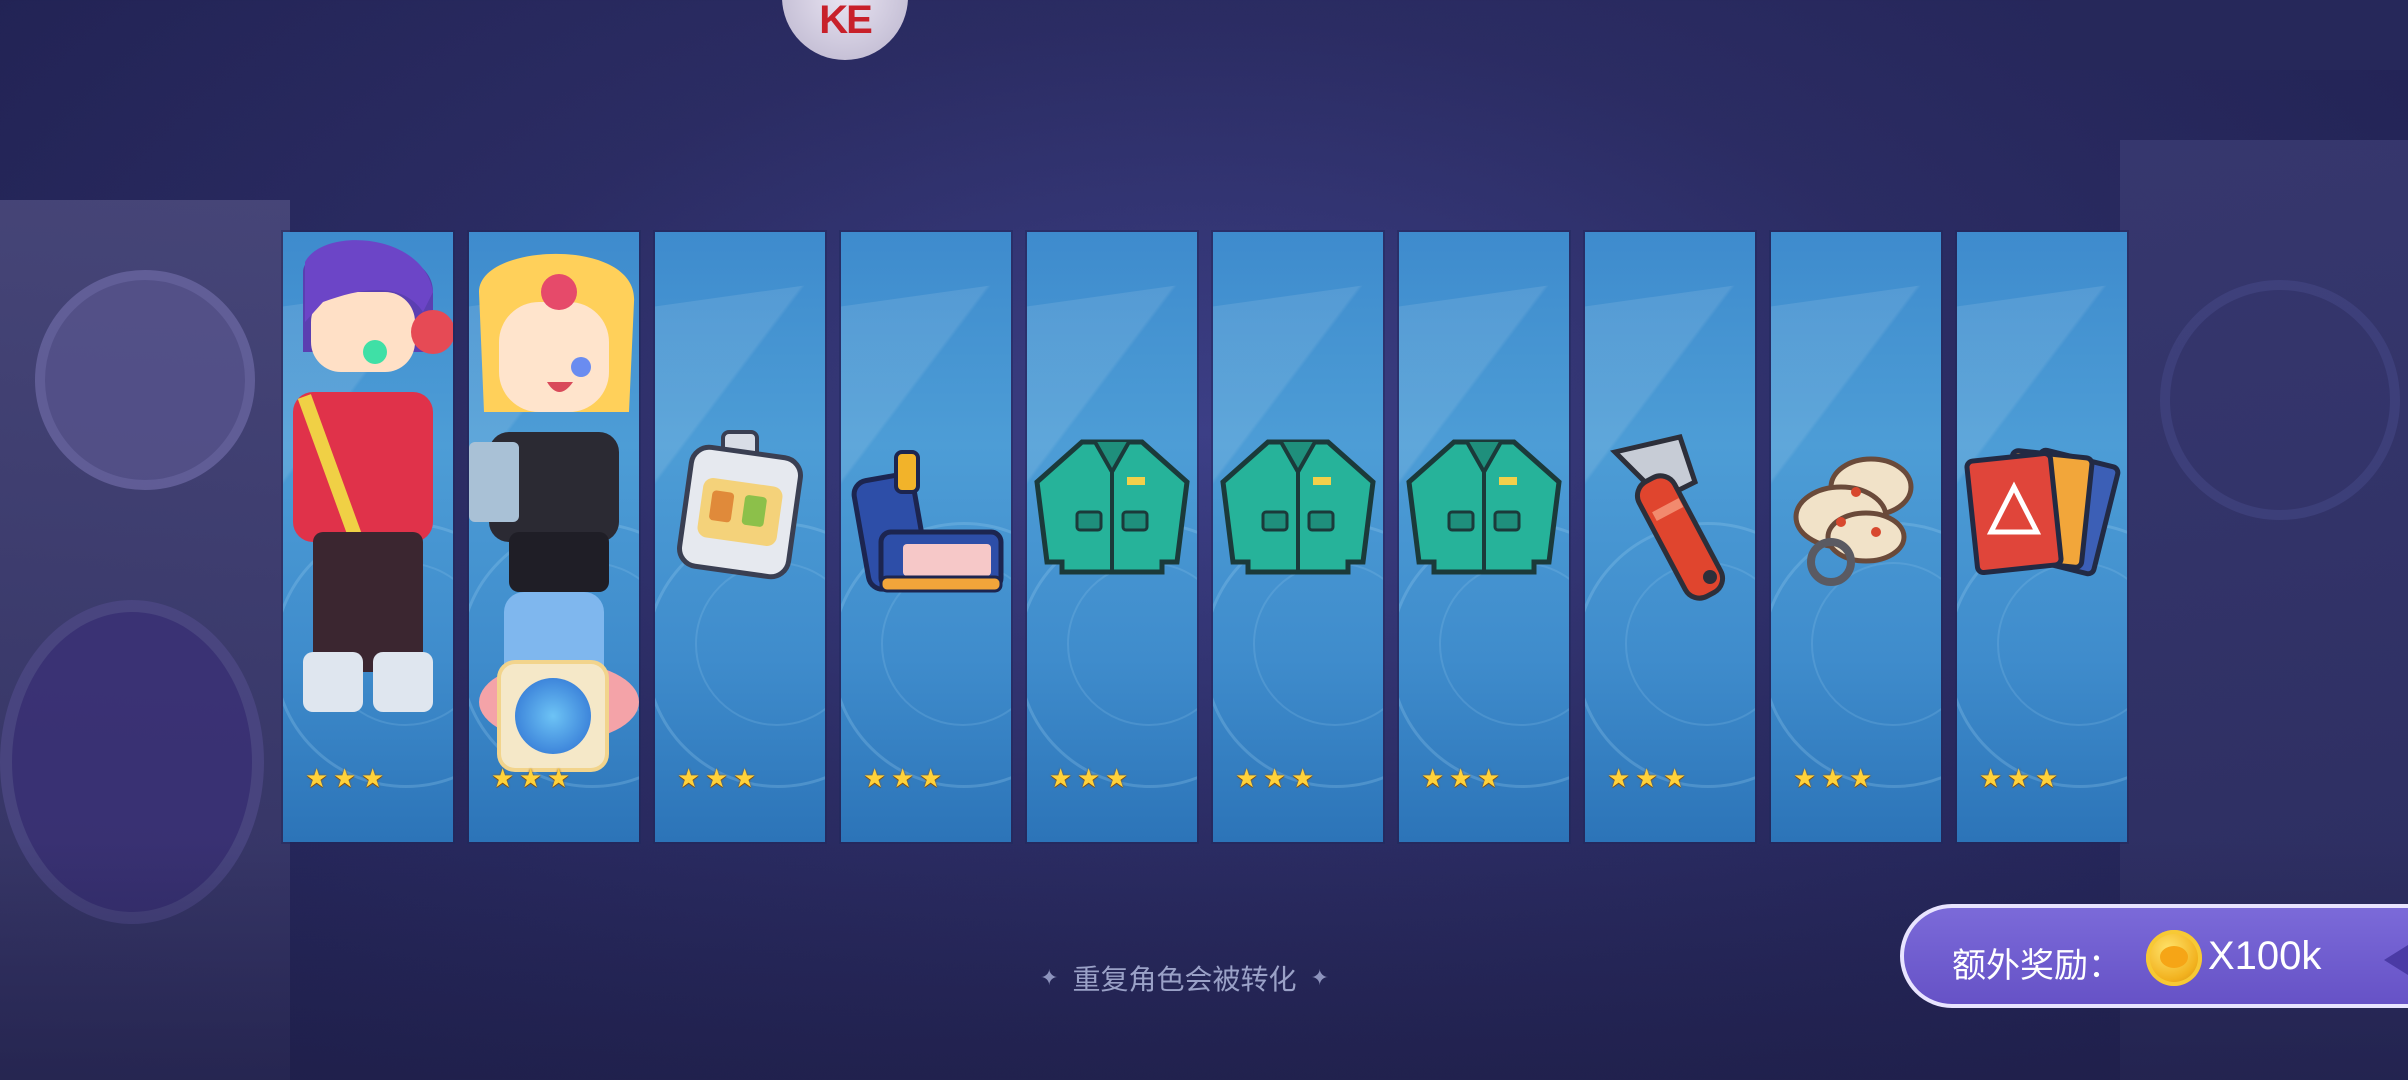 This screenshot has width=2408, height=1080. I want to click on duplicate-hint-text: 重复角色会被转化, so click(1184, 979).